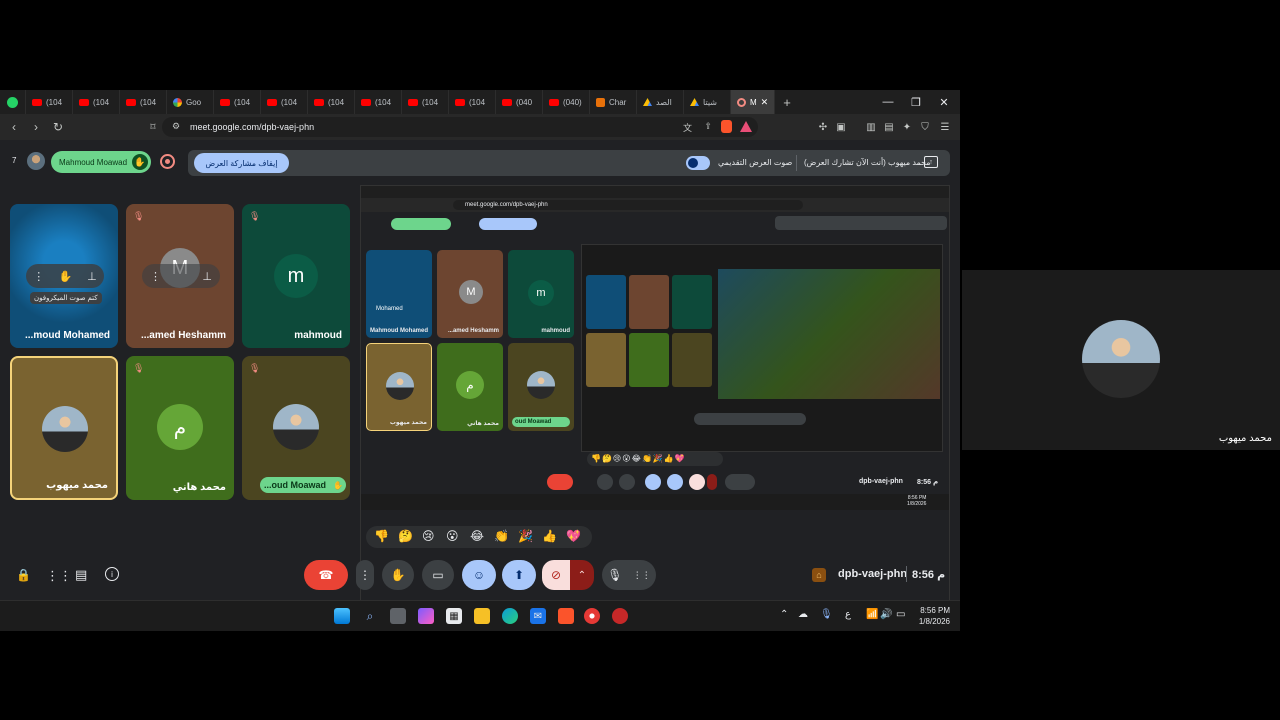 The width and height of the screenshot is (1280, 720). I want to click on microphone-button: 🎙 ⋮⋮, so click(629, 575).